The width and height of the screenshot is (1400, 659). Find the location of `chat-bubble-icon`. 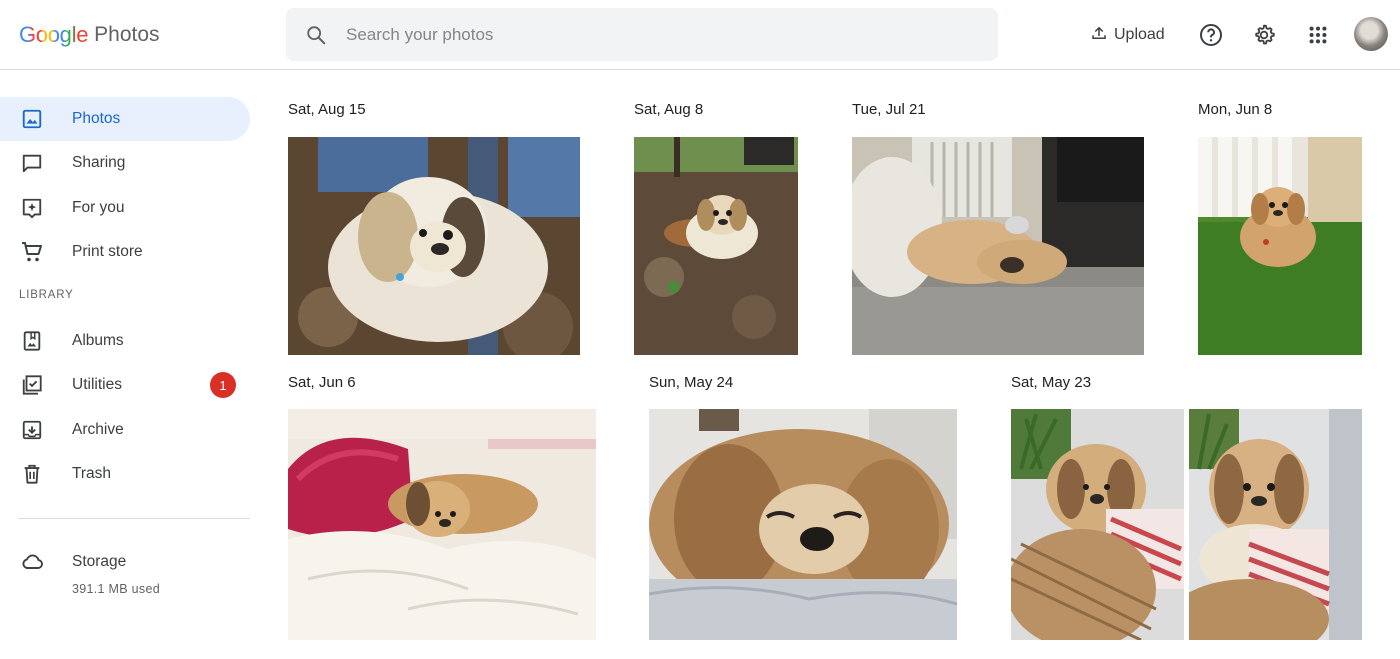

chat-bubble-icon is located at coordinates (32, 163).